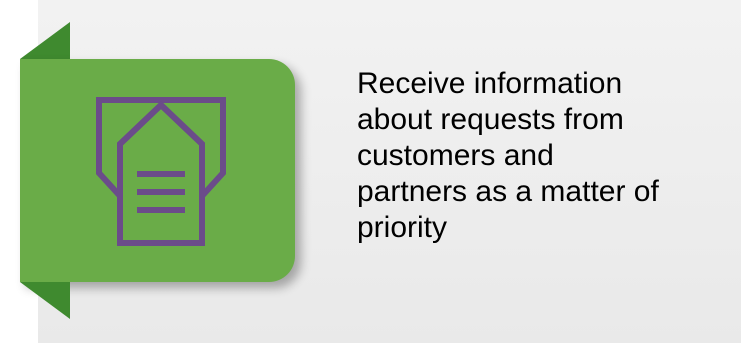  I want to click on caption-line-1: Receive information, so click(490, 83).